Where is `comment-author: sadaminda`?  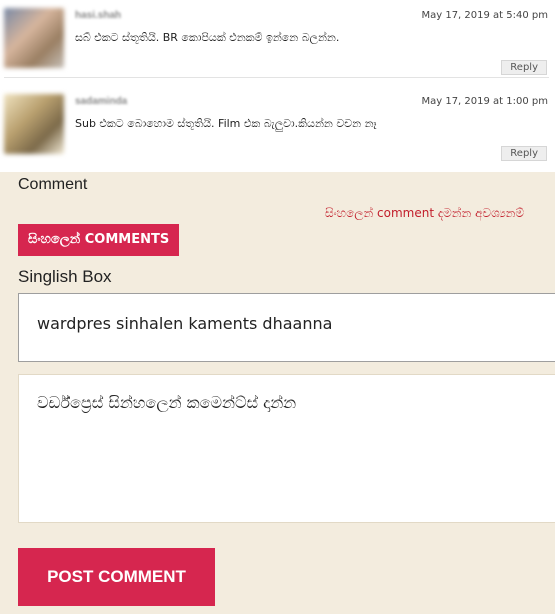
comment-author: sadaminda is located at coordinates (101, 101).